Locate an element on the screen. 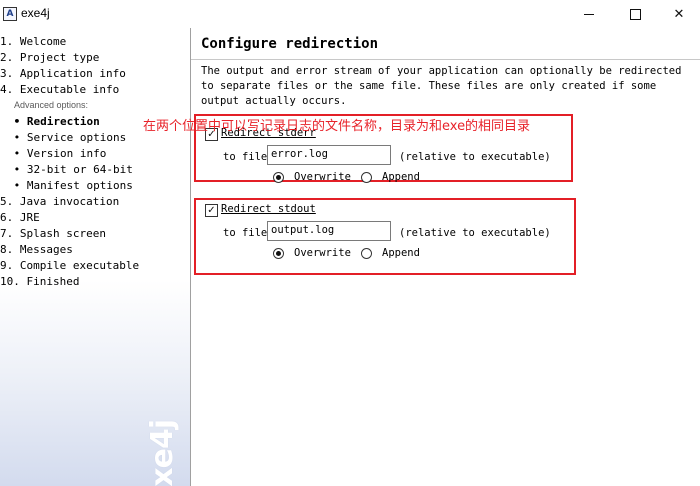  window-title: exe4j is located at coordinates (35, 13).